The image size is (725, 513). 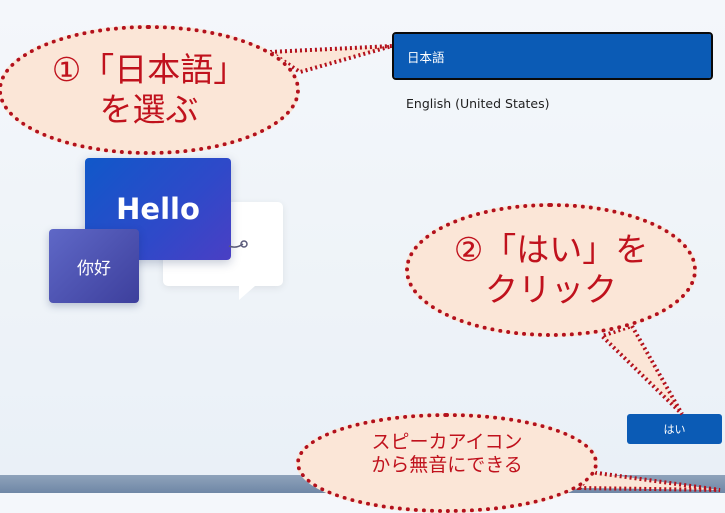 I want to click on callout-text: ②「はい」を, so click(x=551, y=250).